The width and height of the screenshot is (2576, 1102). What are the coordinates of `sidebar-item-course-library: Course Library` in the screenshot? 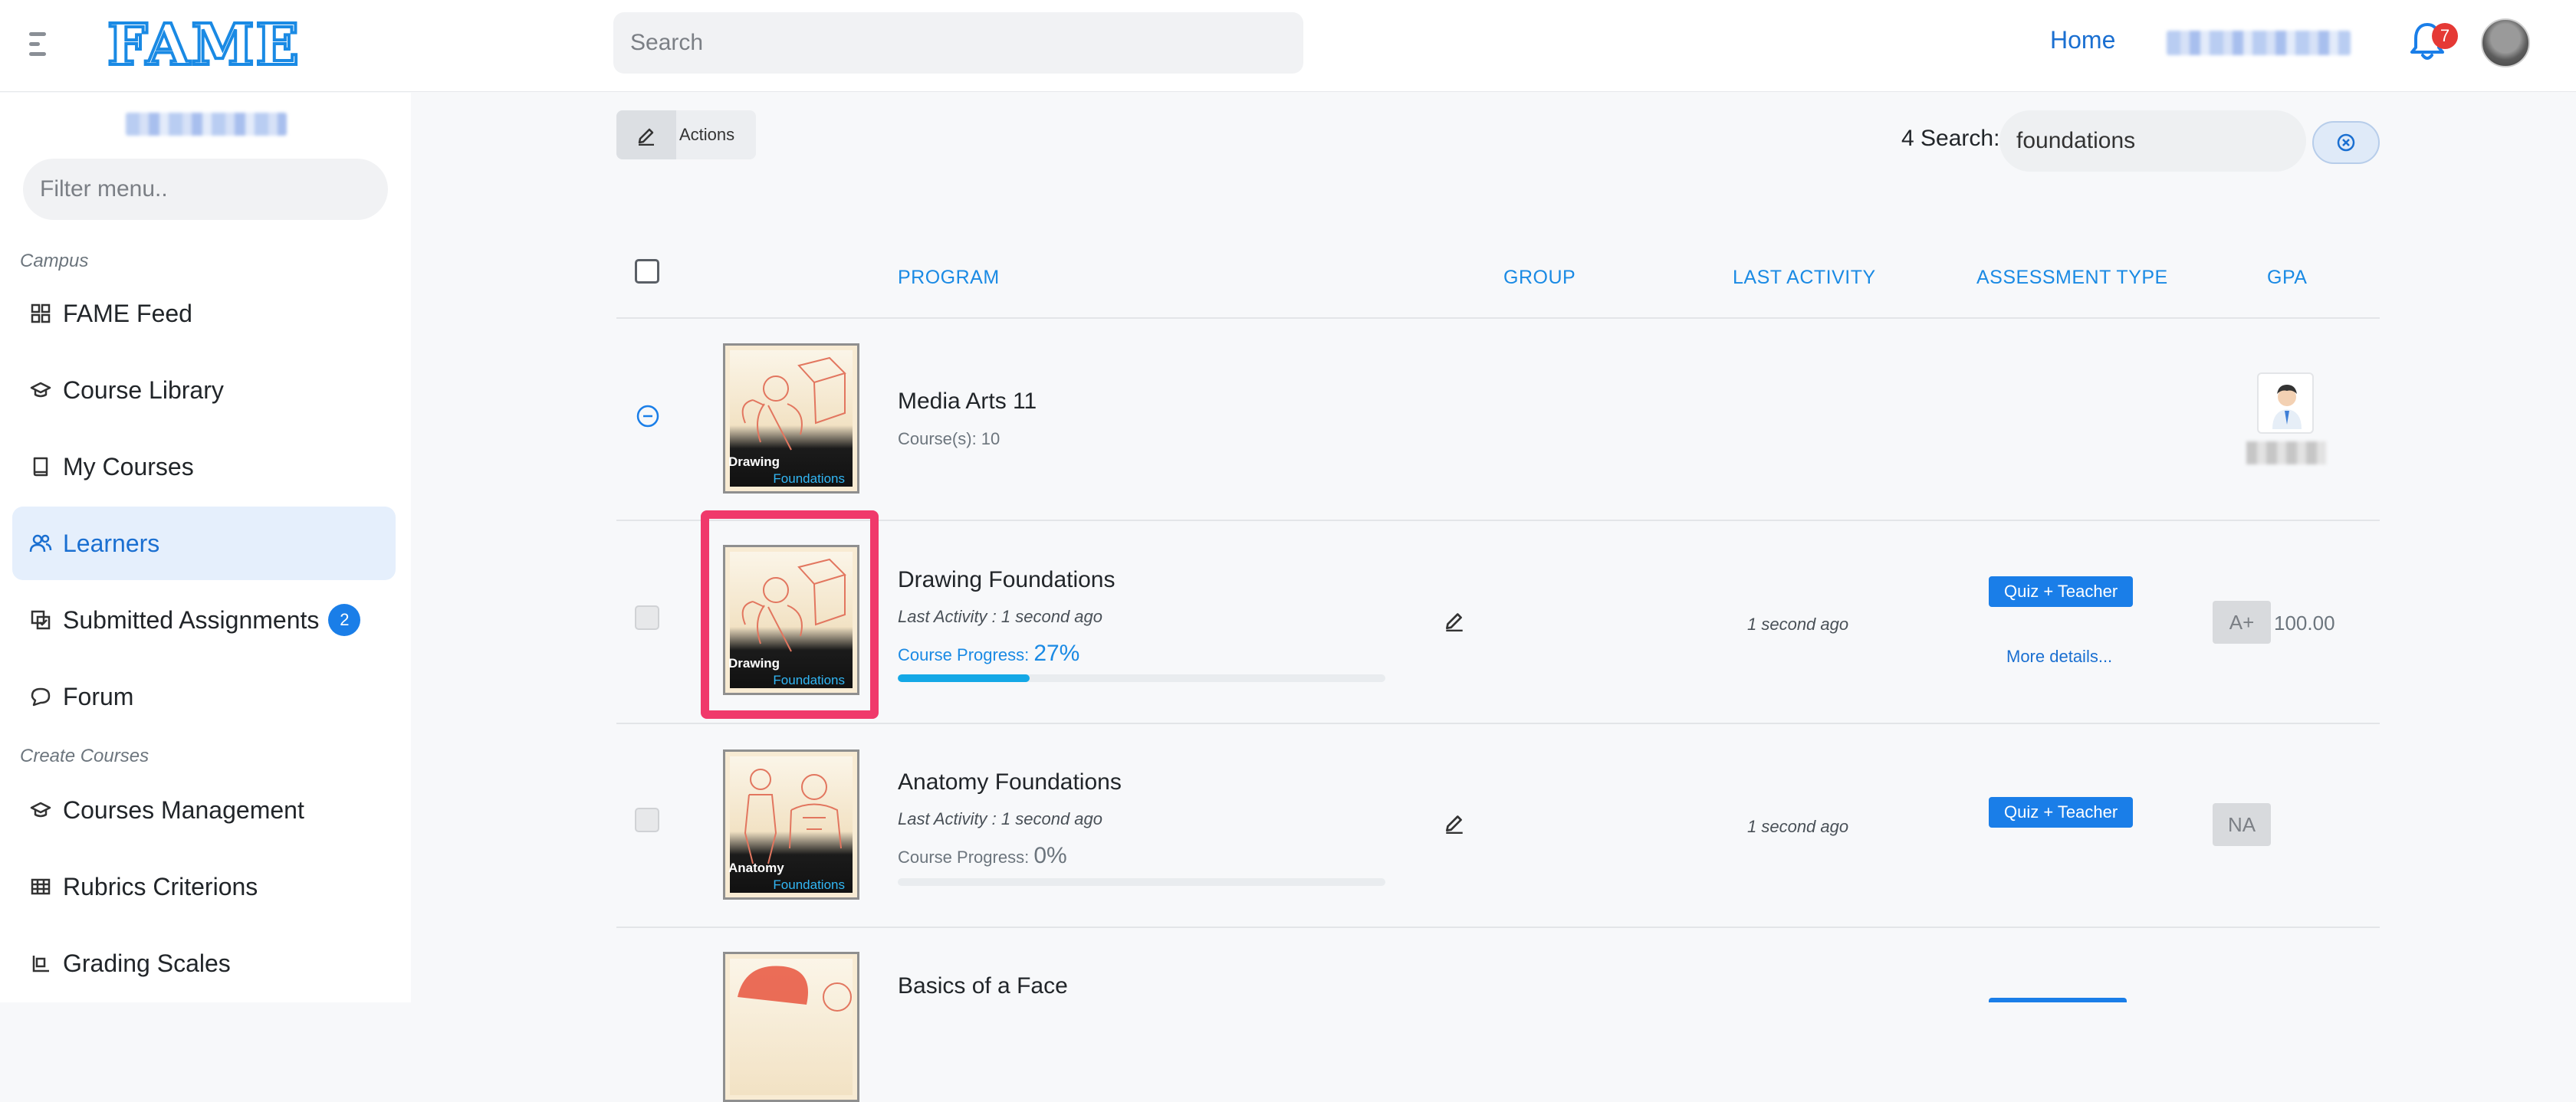 It's located at (204, 390).